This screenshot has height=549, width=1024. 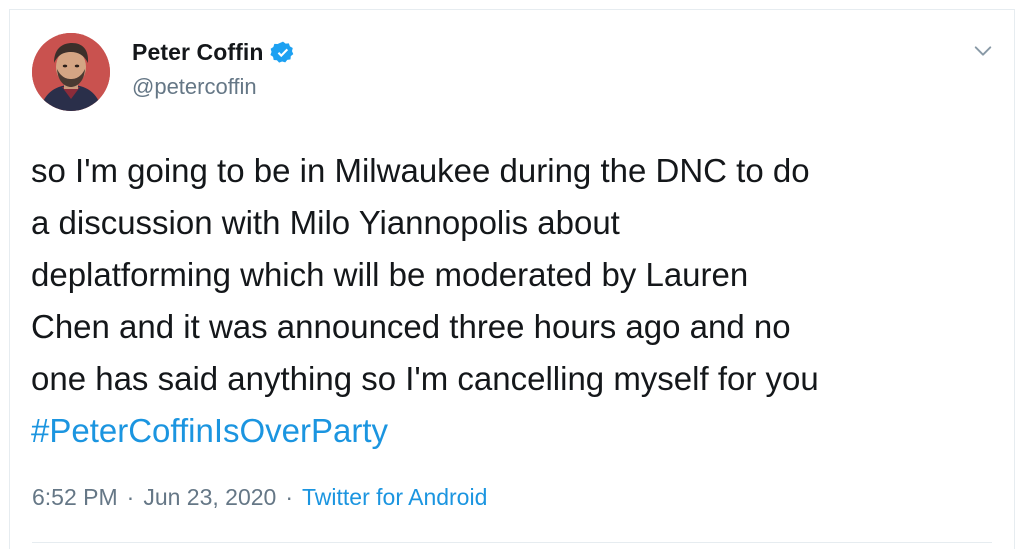 What do you see at coordinates (209, 497) in the screenshot?
I see `tweet-date: Jun 23, 2020` at bounding box center [209, 497].